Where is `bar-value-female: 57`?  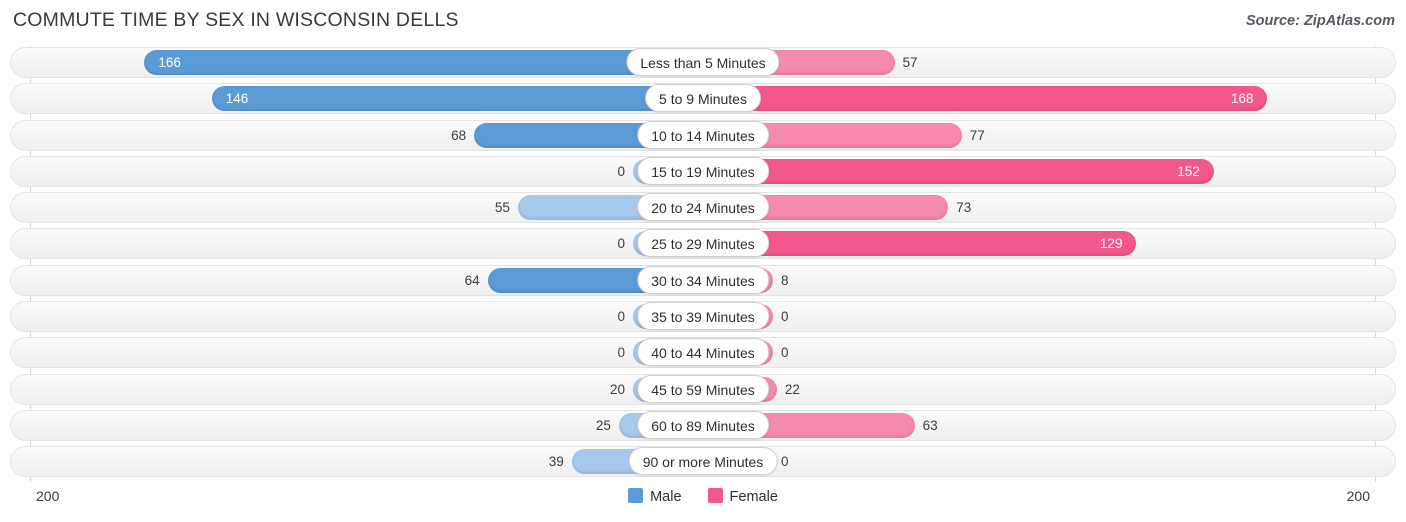
bar-value-female: 57 is located at coordinates (910, 62).